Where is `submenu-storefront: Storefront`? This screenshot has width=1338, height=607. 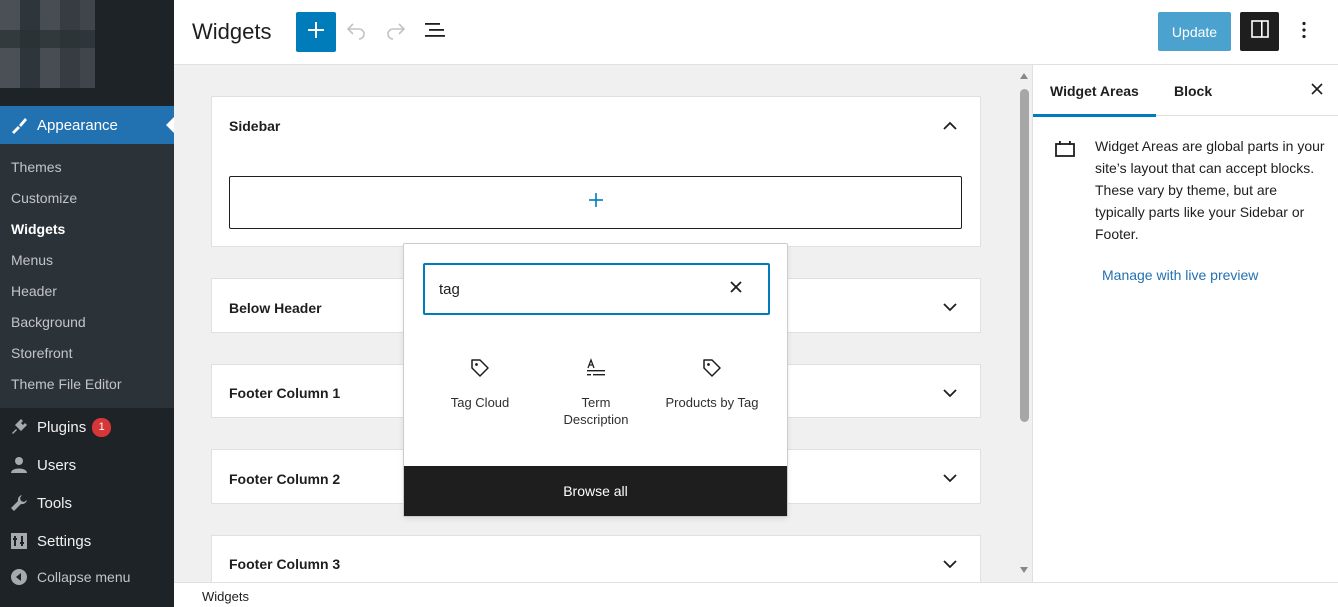 submenu-storefront: Storefront is located at coordinates (87, 353).